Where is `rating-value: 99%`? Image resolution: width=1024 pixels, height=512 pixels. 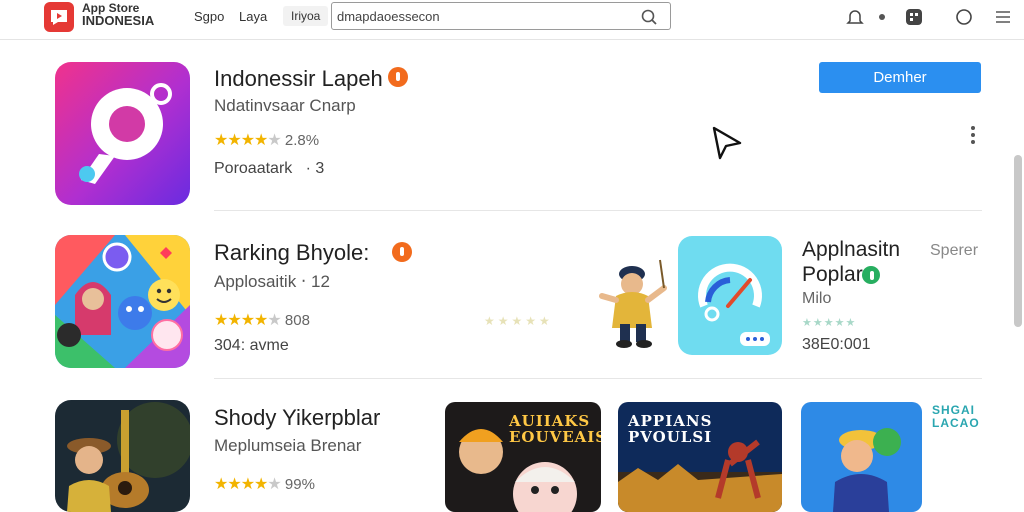 rating-value: 99% is located at coordinates (299, 484).